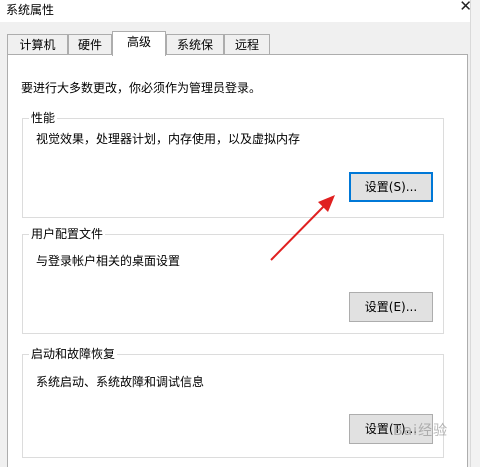  Describe the element at coordinates (421, 431) in the screenshot. I see `watermark-logo: Bai经验` at that location.